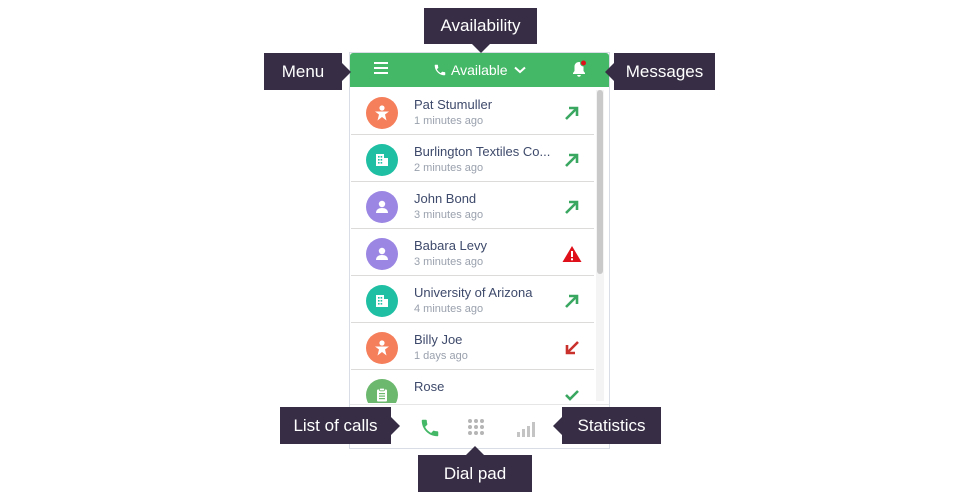 Image resolution: width=960 pixels, height=500 pixels. I want to click on call-row: University of Arizona 4 minutes ago, so click(472, 299).